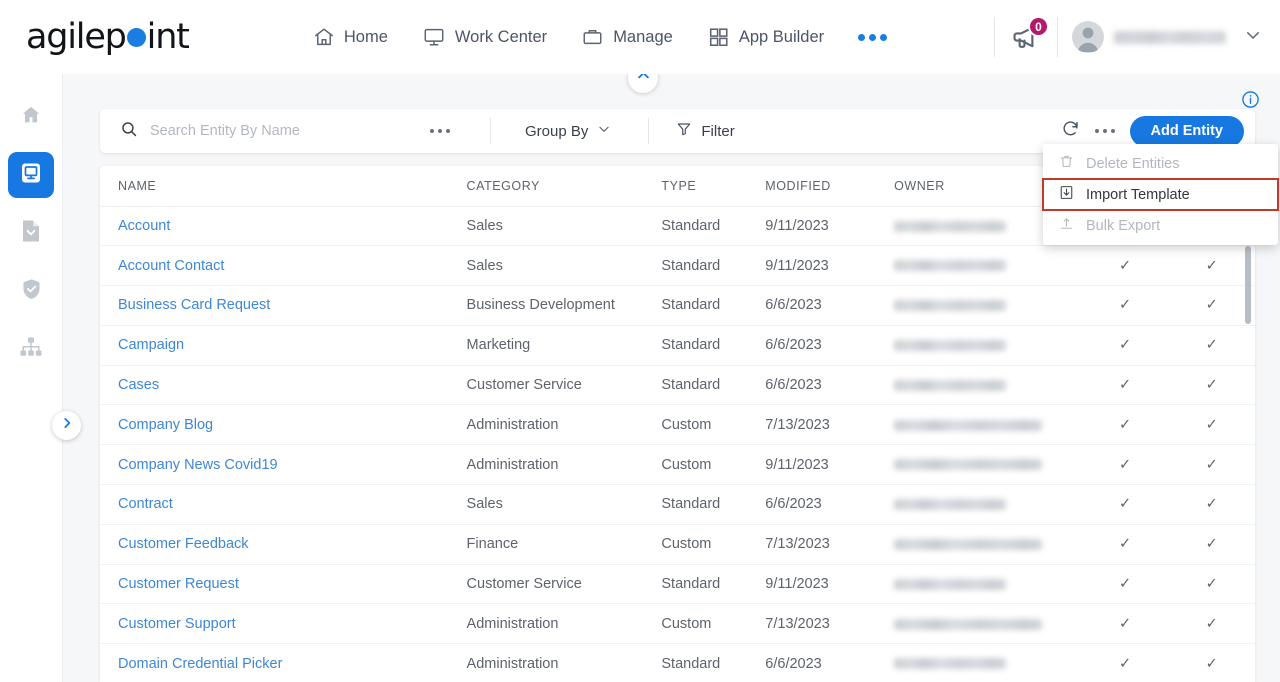  What do you see at coordinates (1160, 225) in the screenshot?
I see `menu-item-bulk-export: Bulk Export` at bounding box center [1160, 225].